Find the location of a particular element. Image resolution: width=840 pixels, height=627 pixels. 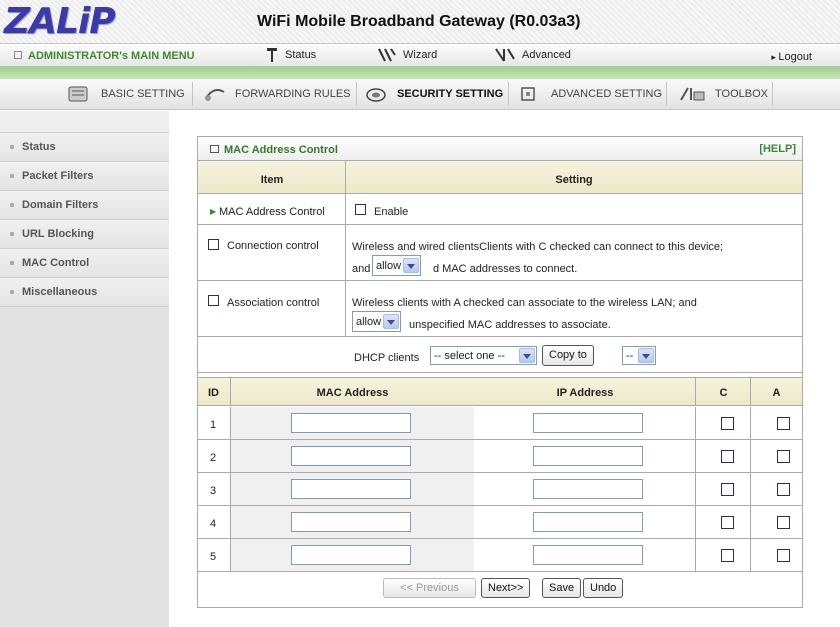

wizard-menu-label: Wizard is located at coordinates (420, 55).